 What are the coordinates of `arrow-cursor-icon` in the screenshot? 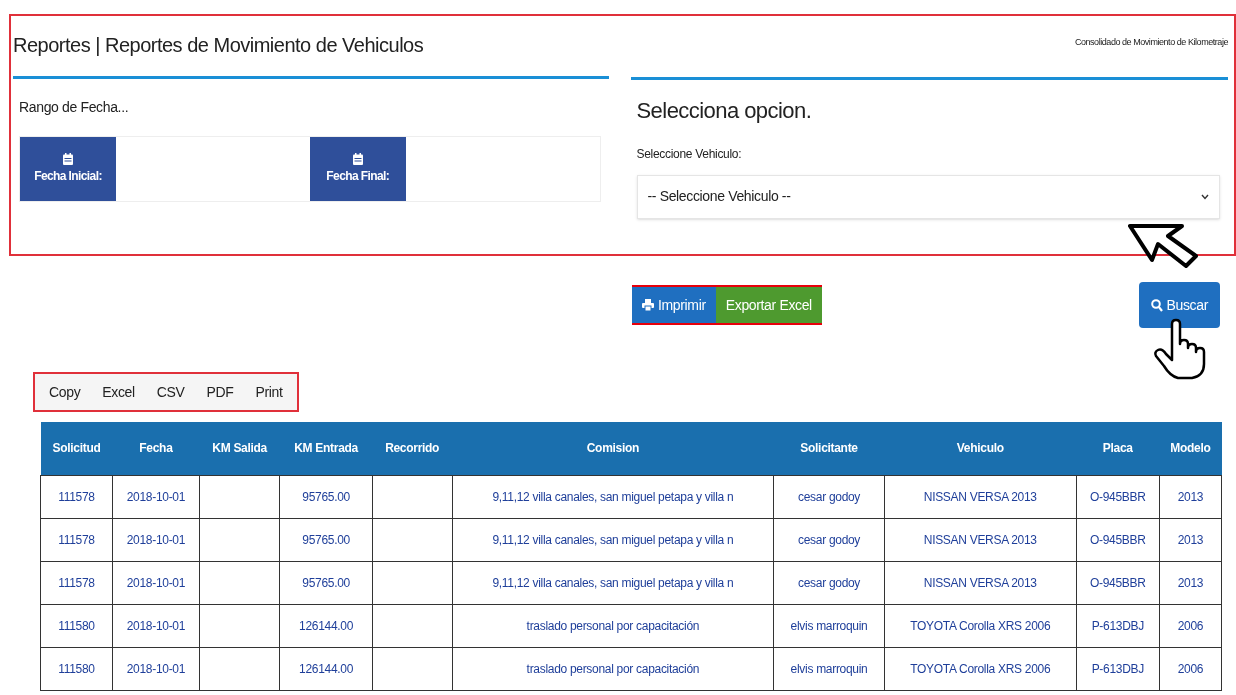 It's located at (1164, 246).